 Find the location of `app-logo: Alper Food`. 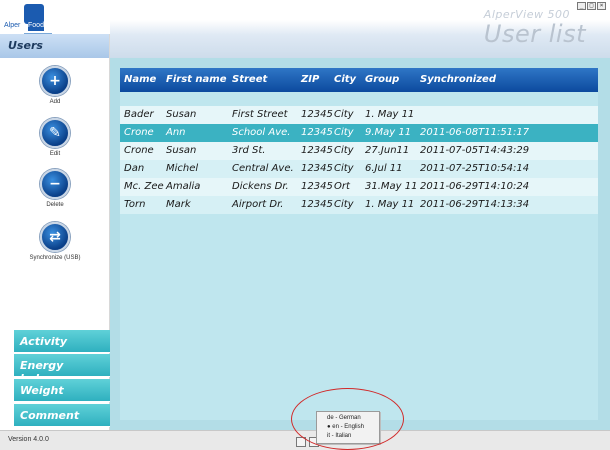

app-logo: Alper Food is located at coordinates (30, 20).